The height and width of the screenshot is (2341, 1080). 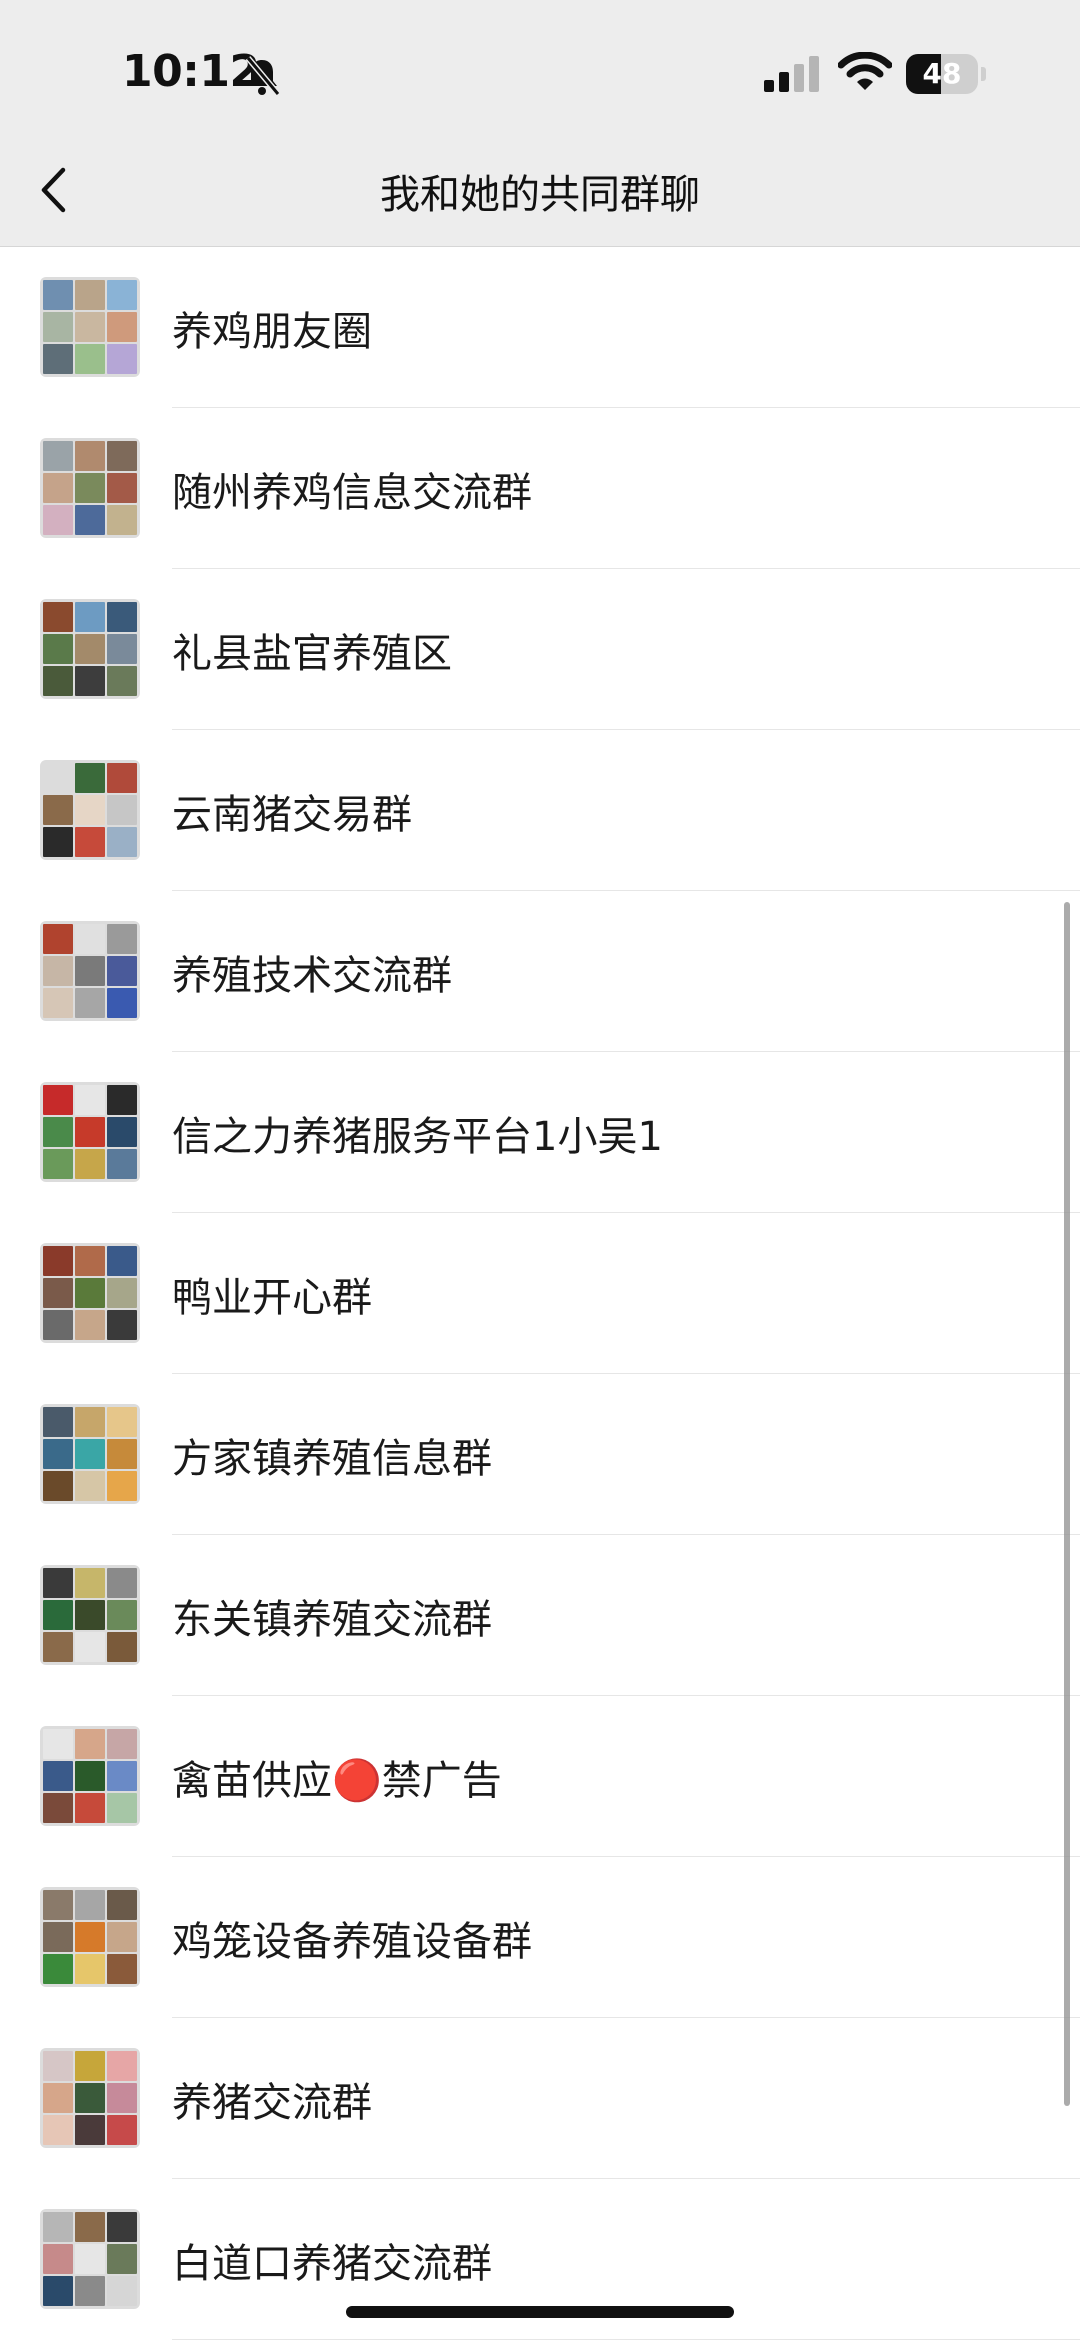 I want to click on group-list-item: 信之力养猪服务平台1小吴1, so click(x=540, y=1132).